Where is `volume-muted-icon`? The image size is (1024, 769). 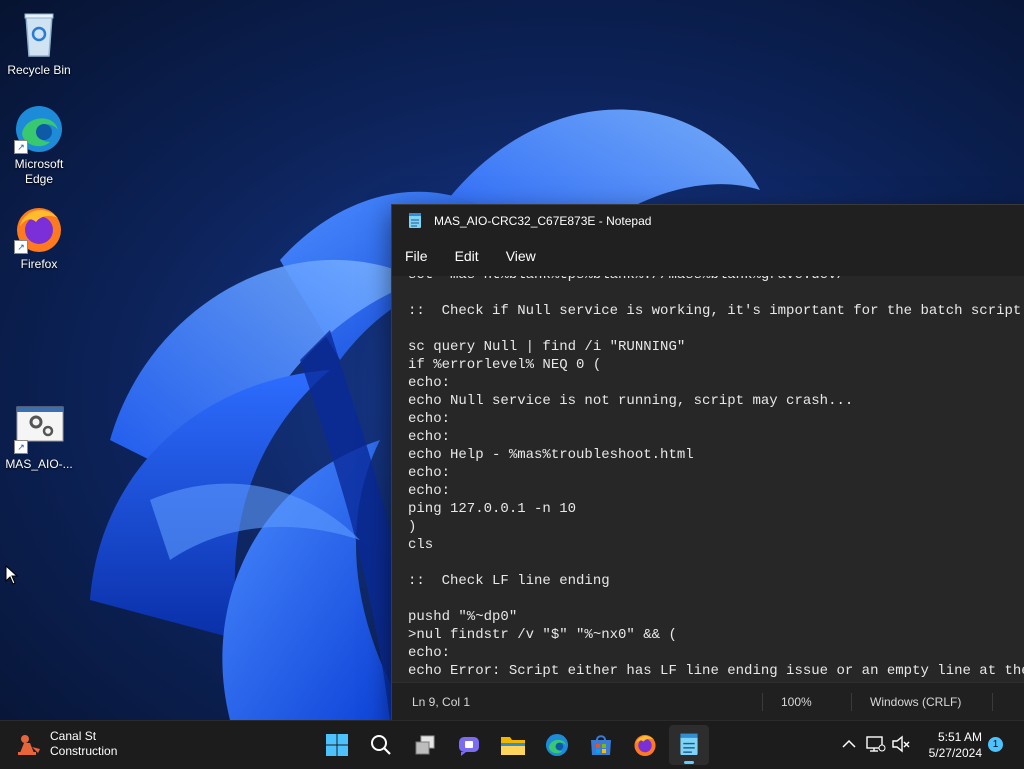 volume-muted-icon is located at coordinates (901, 744).